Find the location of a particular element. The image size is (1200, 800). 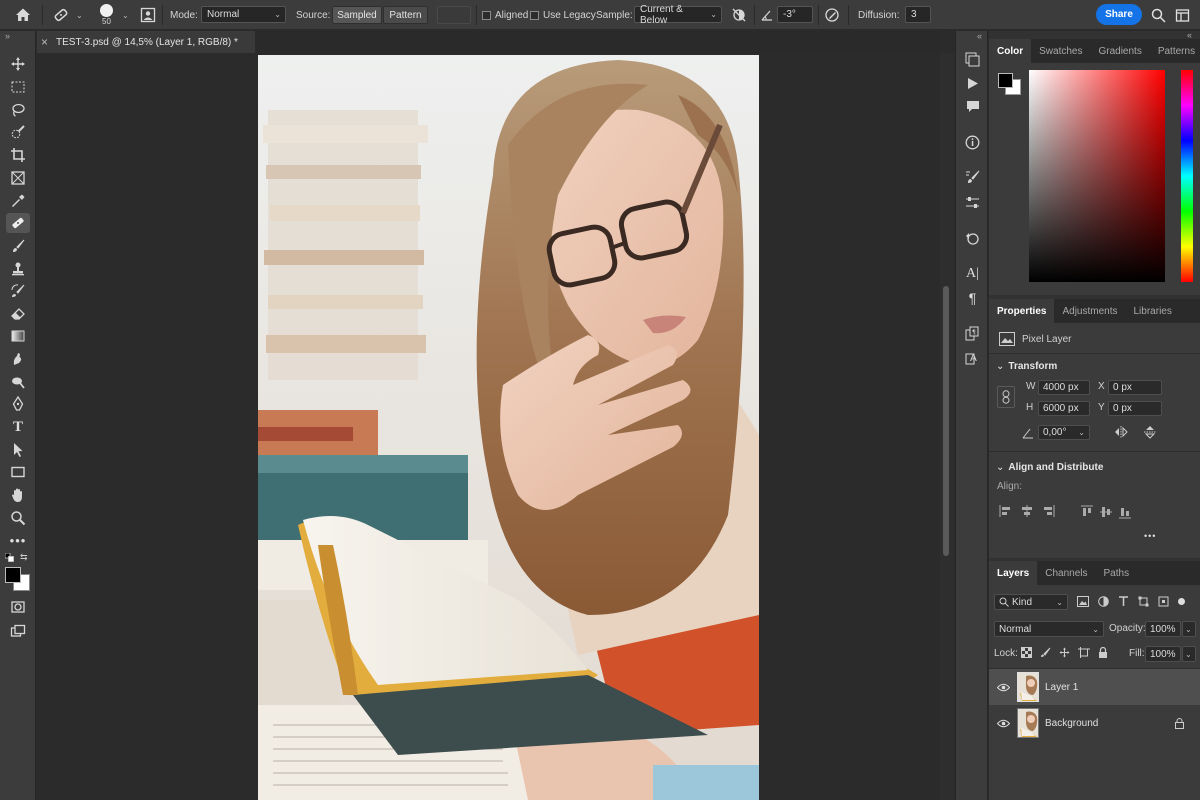

angle-input: -3° is located at coordinates (795, 14).